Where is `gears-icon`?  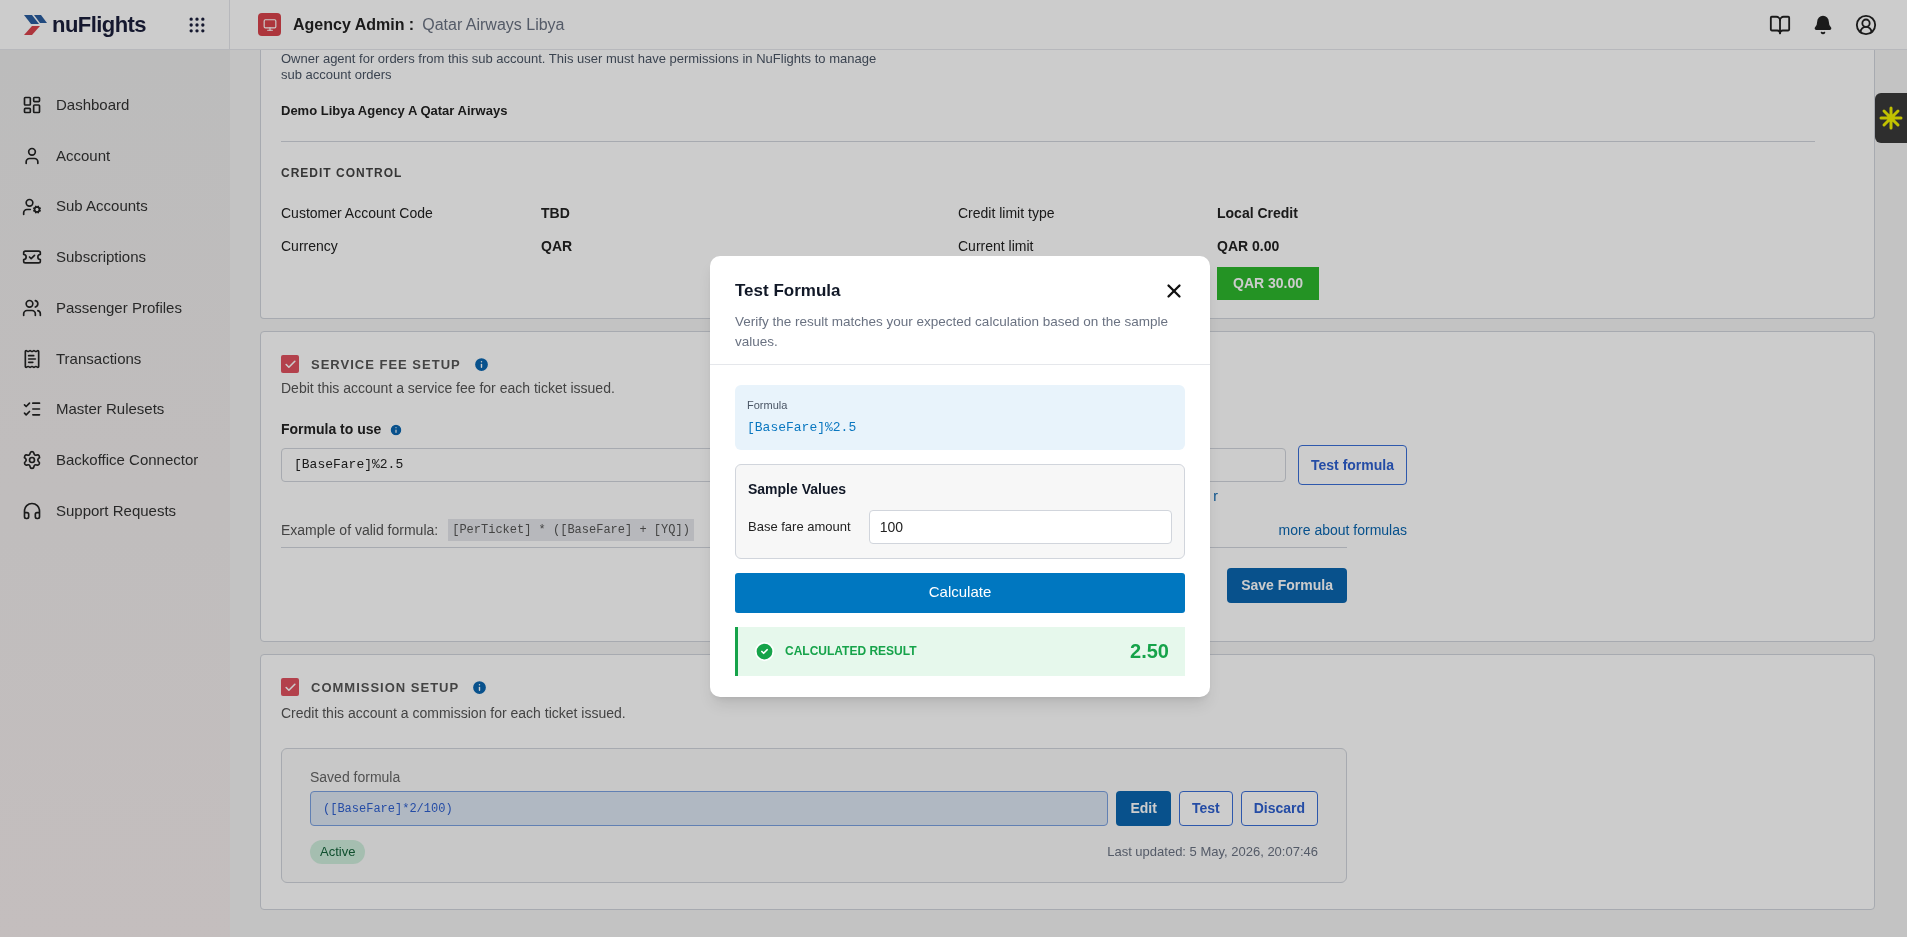 gears-icon is located at coordinates (32, 460).